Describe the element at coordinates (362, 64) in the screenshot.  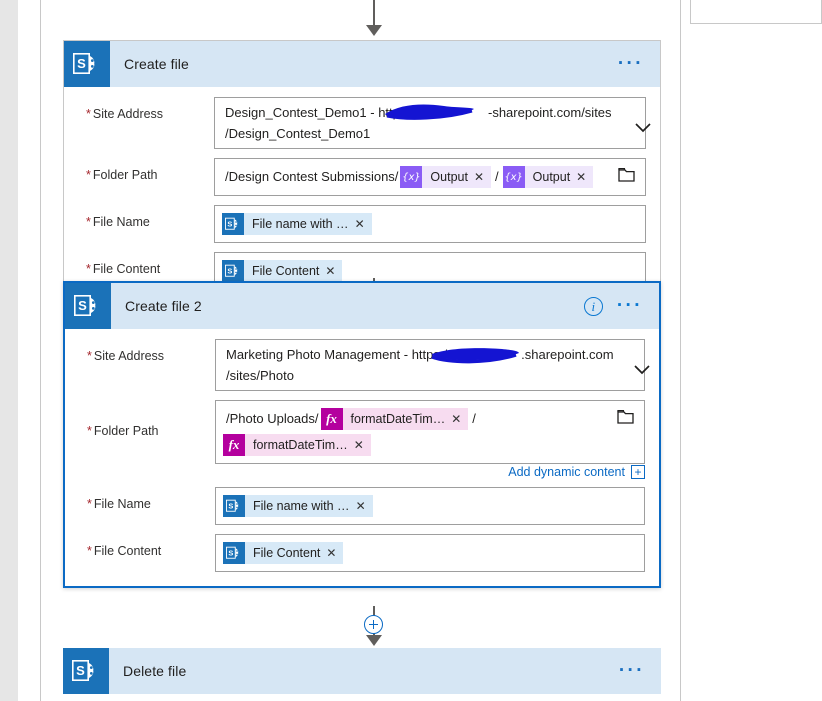
I see `card-header-create-file: S Create file ···` at that location.